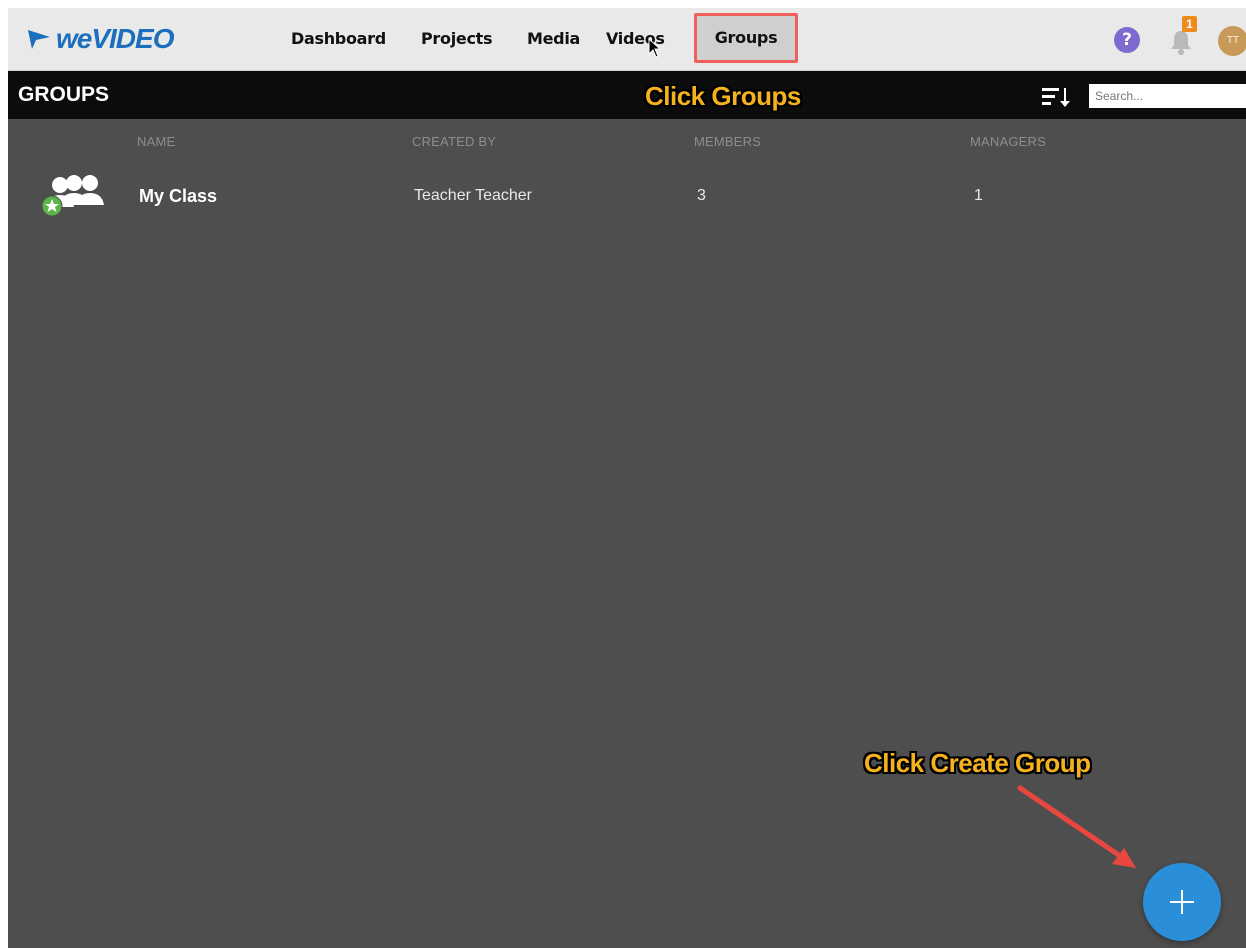  What do you see at coordinates (1076, 826) in the screenshot?
I see `annotation-arrow-icon` at bounding box center [1076, 826].